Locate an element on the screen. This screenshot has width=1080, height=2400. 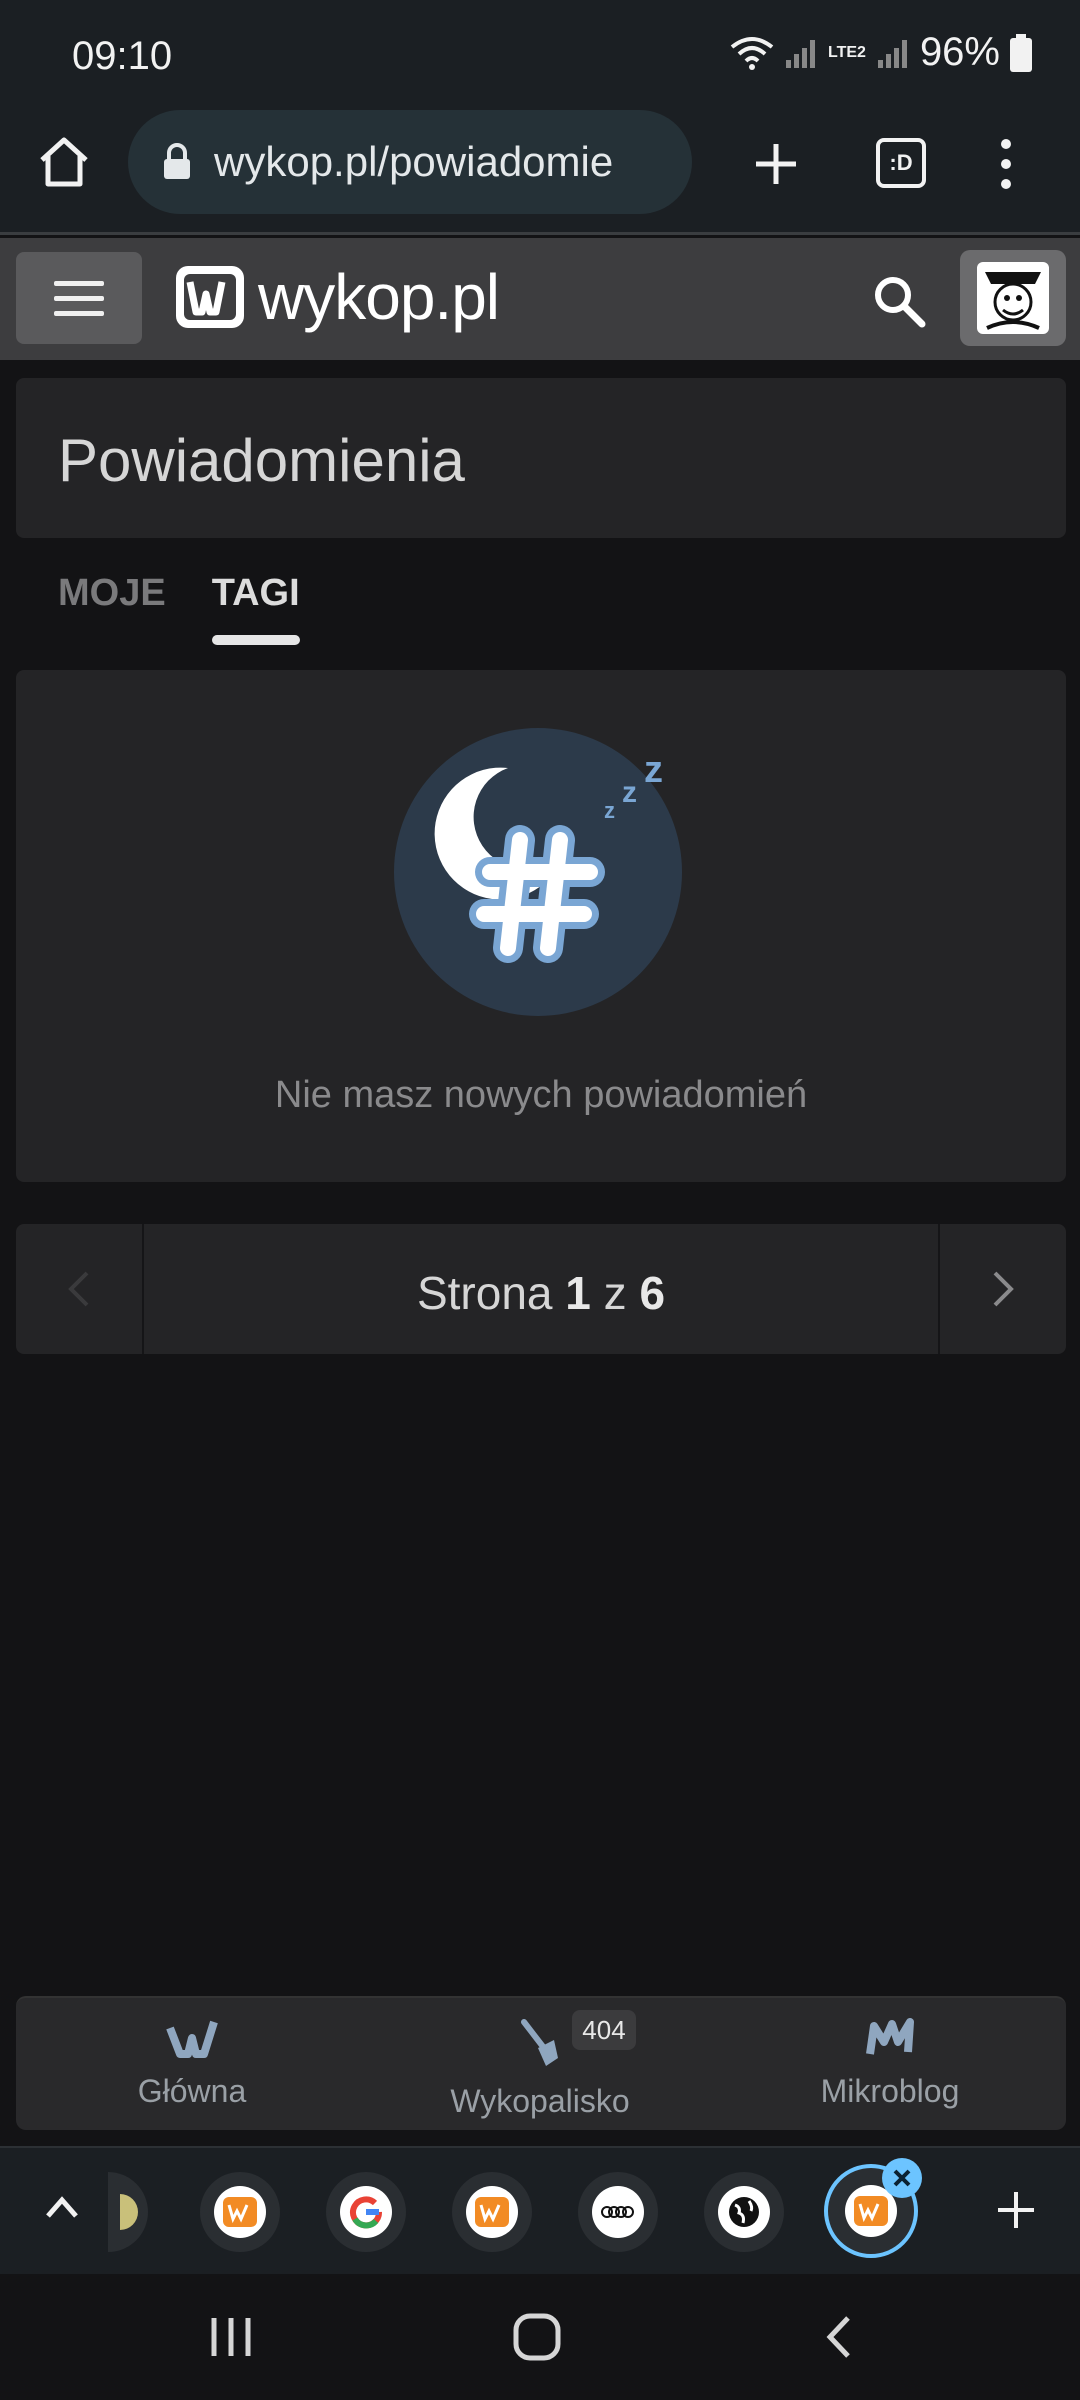
site-header: wykop.pl is located at coordinates (540, 299).